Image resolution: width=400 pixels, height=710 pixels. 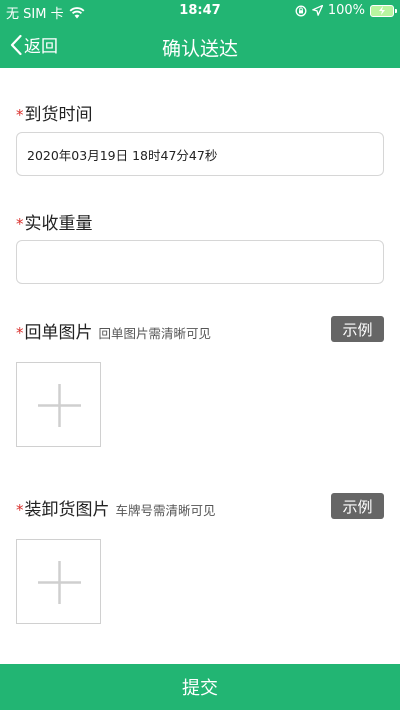 What do you see at coordinates (317, 10) in the screenshot?
I see `location-arrow-icon` at bounding box center [317, 10].